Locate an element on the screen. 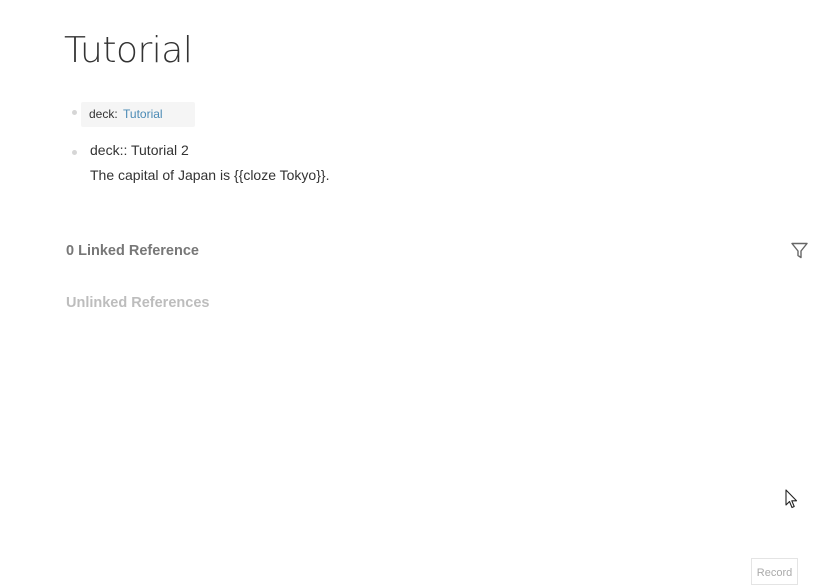  block-deck-property: deck: Tutorial is located at coordinates (132, 114).